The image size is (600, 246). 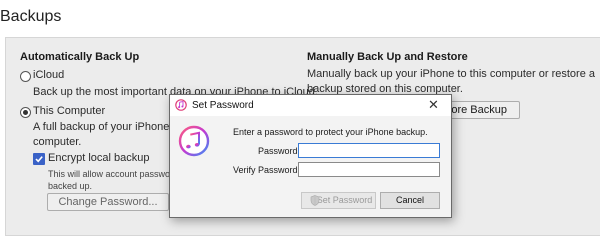 What do you see at coordinates (315, 200) in the screenshot?
I see `uac-shield-icon` at bounding box center [315, 200].